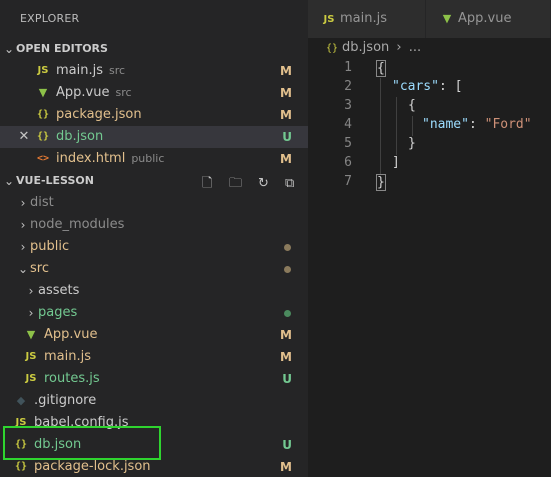  I want to click on open-editor-item-index-html: <> index.html public M, so click(154, 159).